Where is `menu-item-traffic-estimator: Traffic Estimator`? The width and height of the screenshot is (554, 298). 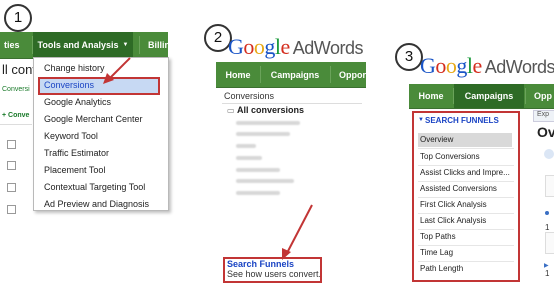
menu-item-traffic-estimator: Traffic Estimator is located at coordinates (76, 153).